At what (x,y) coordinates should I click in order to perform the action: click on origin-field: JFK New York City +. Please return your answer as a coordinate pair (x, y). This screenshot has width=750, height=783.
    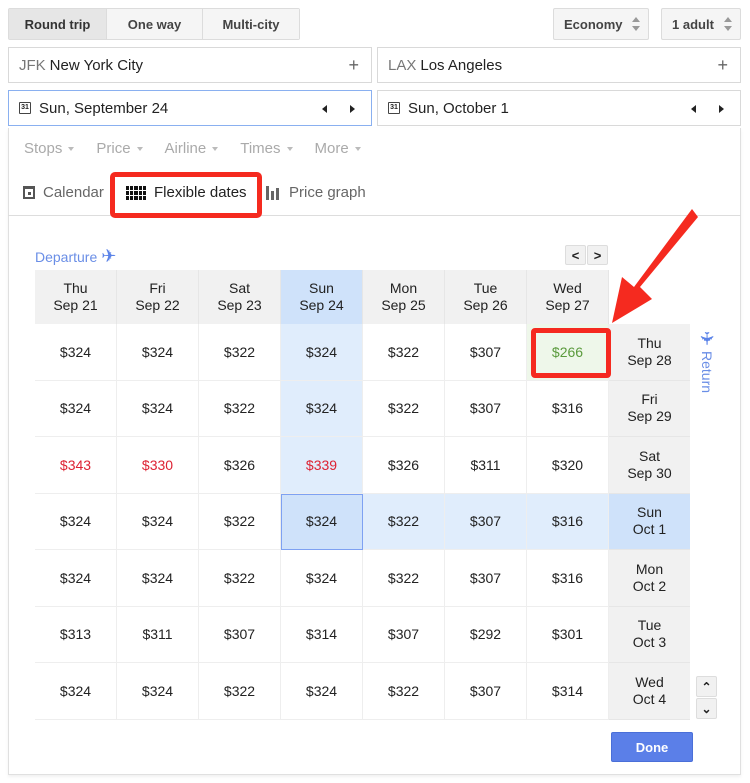
    Looking at the image, I should click on (190, 65).